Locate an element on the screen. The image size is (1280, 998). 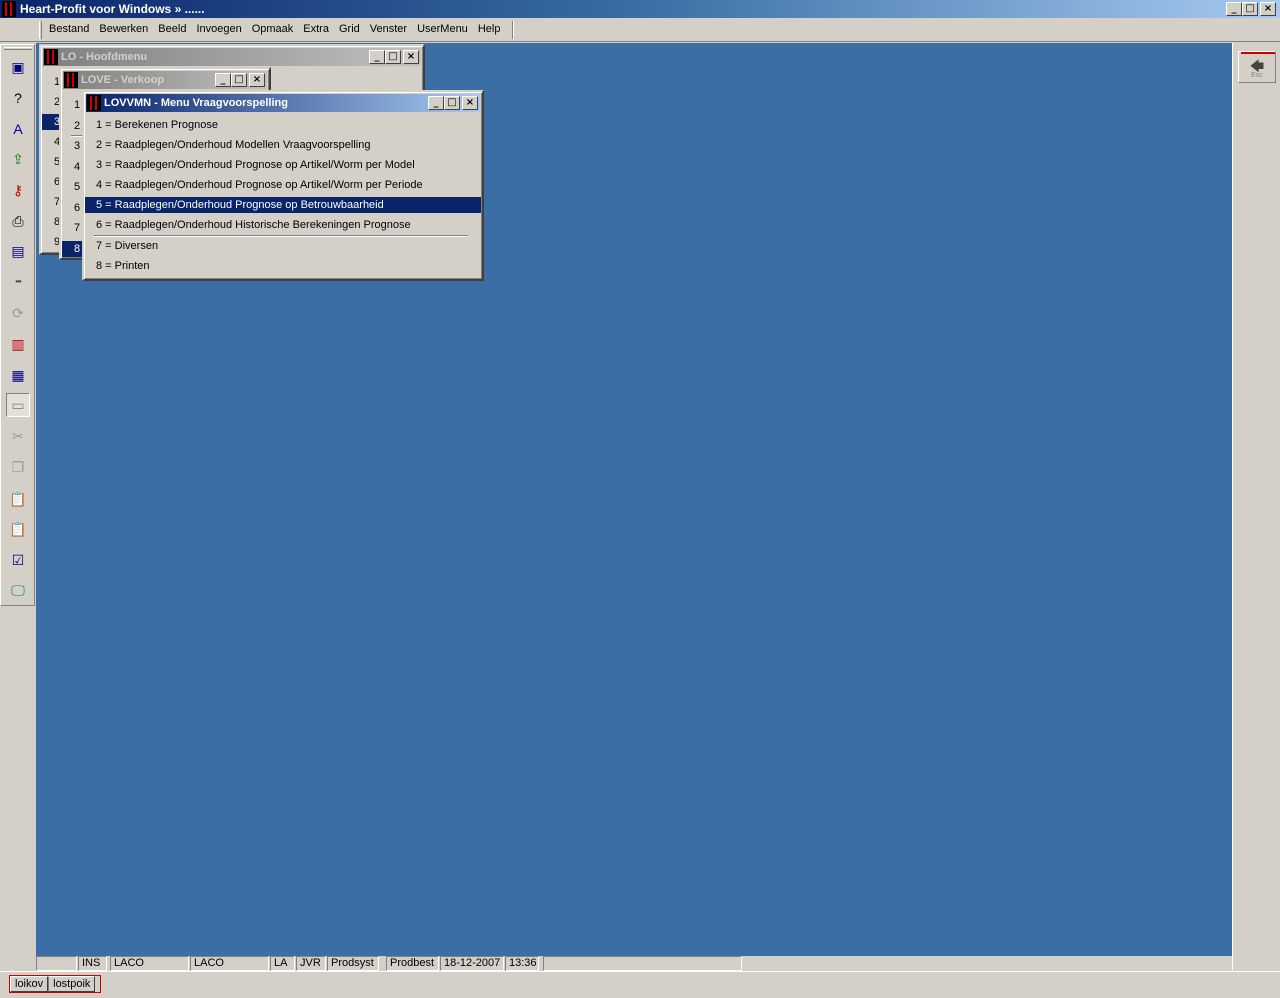
status-cell-user: JVR is located at coordinates (311, 963).